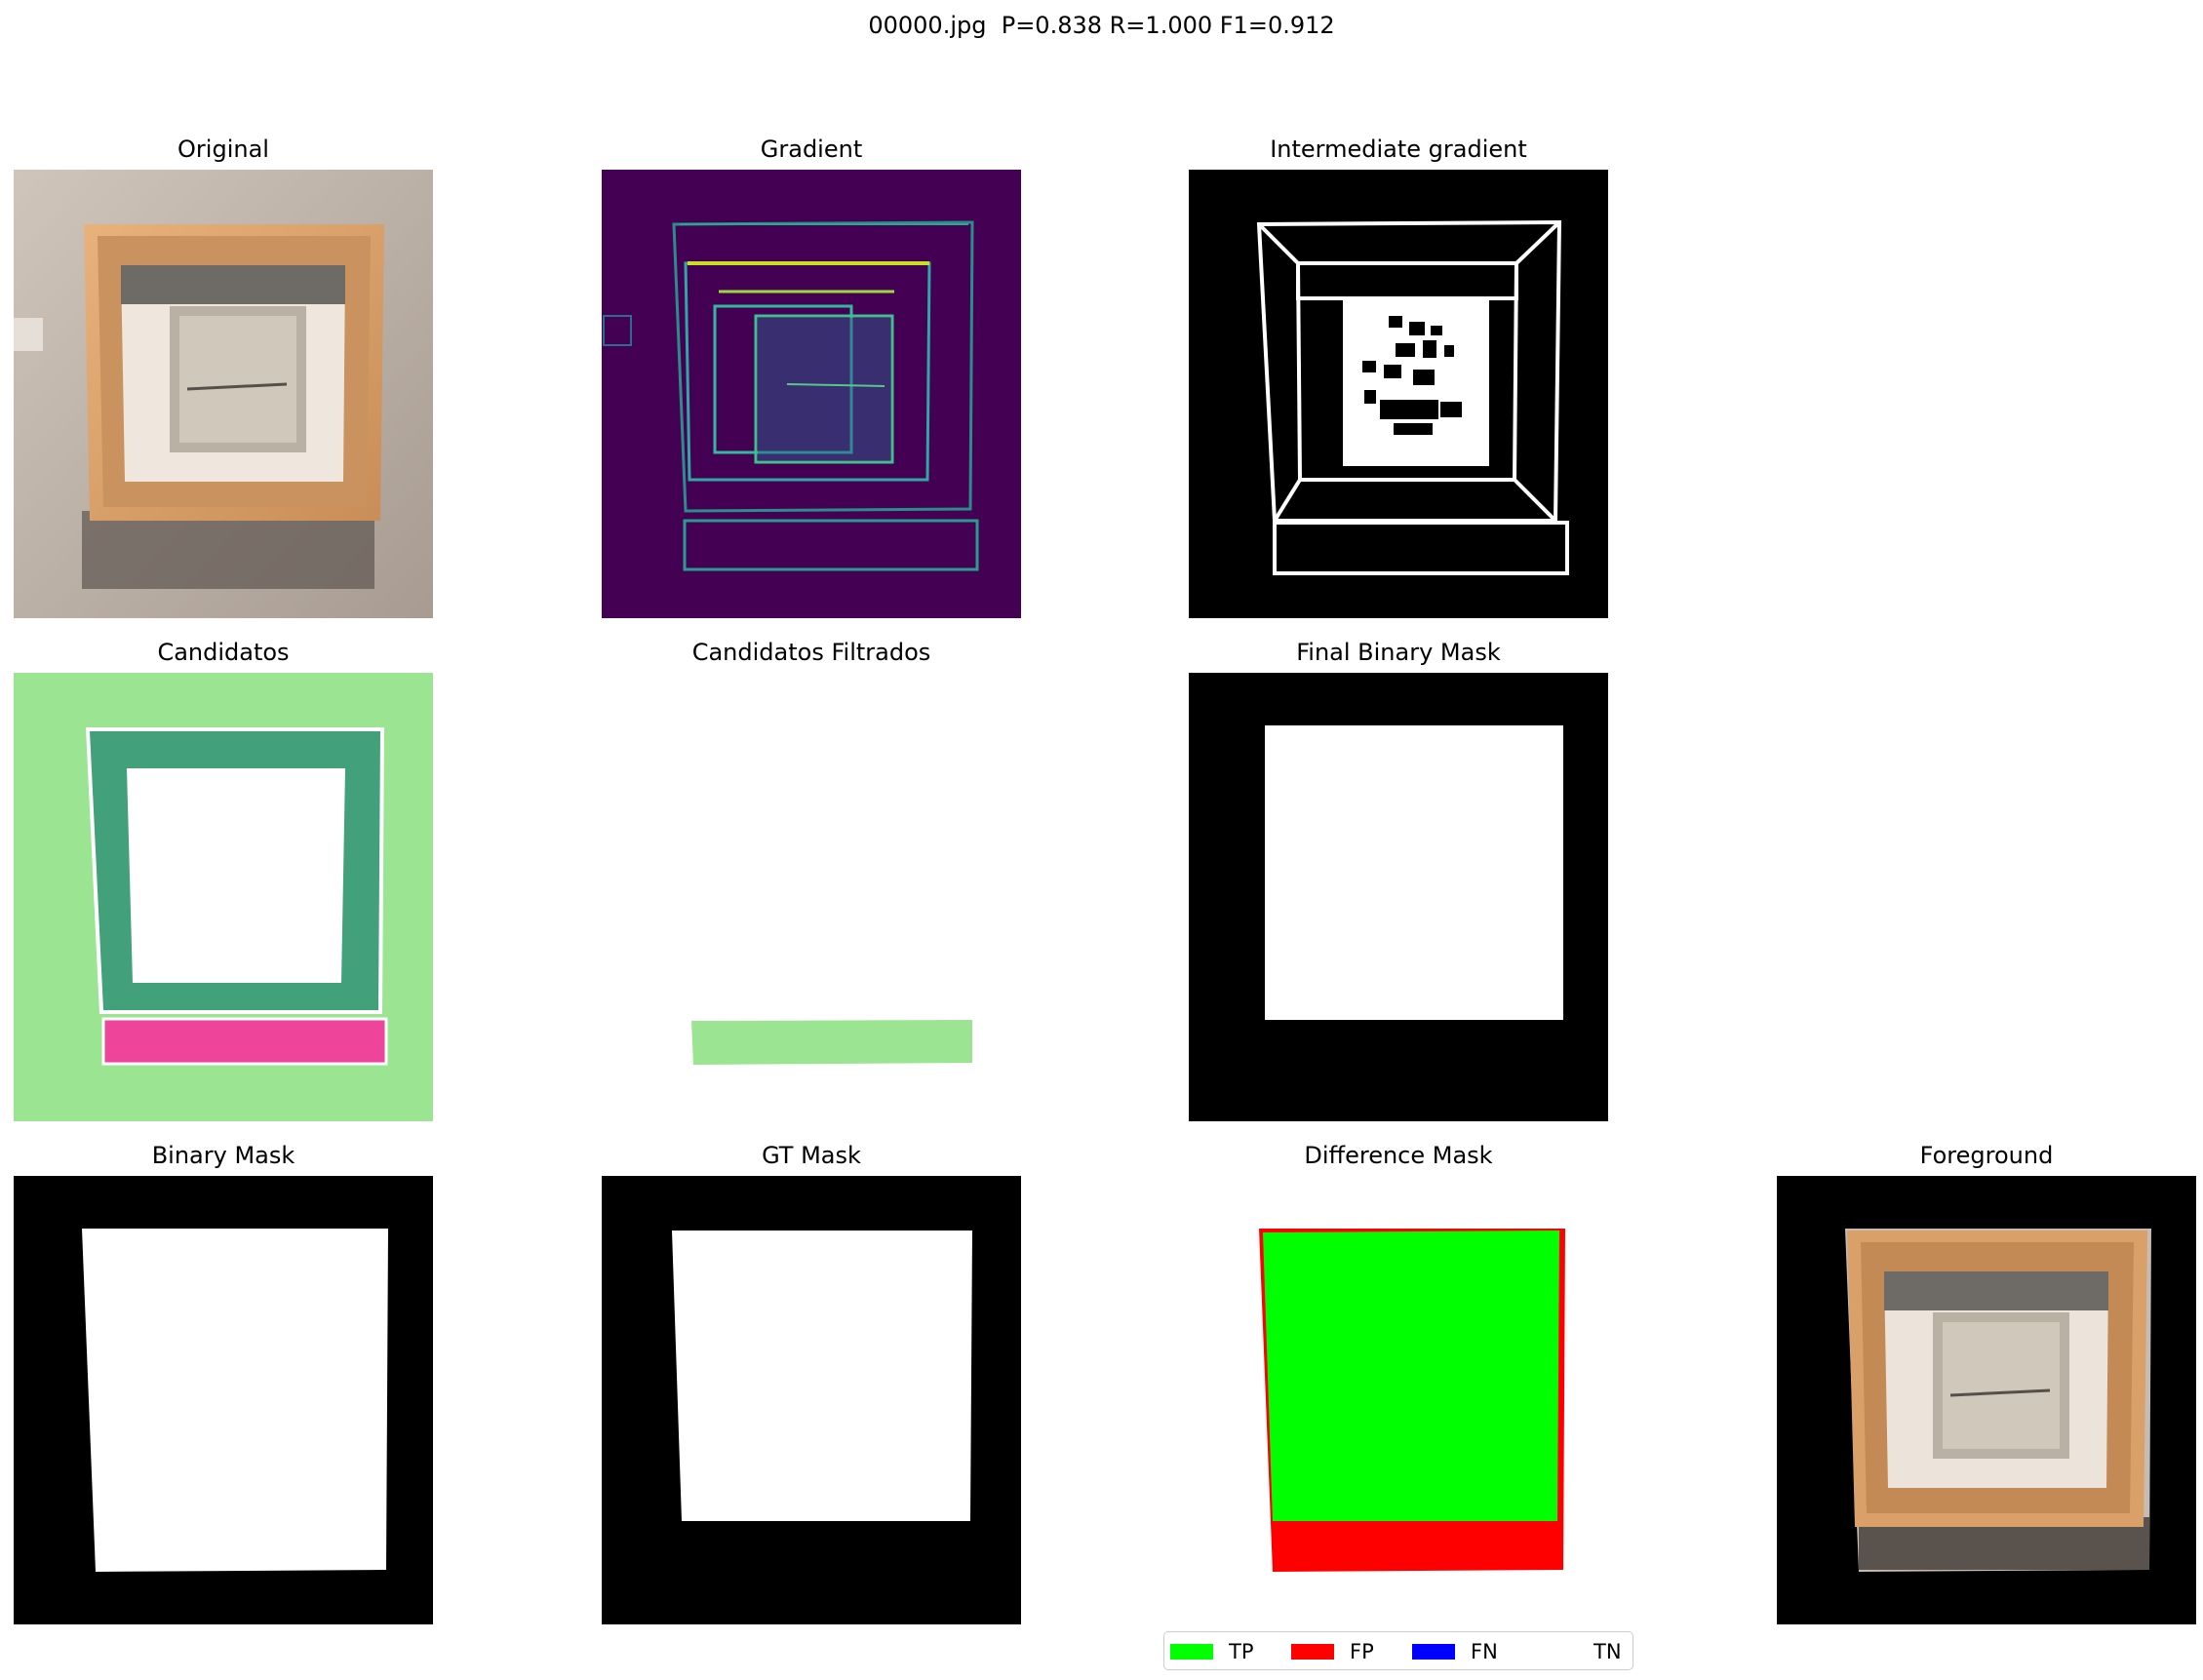  What do you see at coordinates (223, 897) in the screenshot?
I see `candidatos-image` at bounding box center [223, 897].